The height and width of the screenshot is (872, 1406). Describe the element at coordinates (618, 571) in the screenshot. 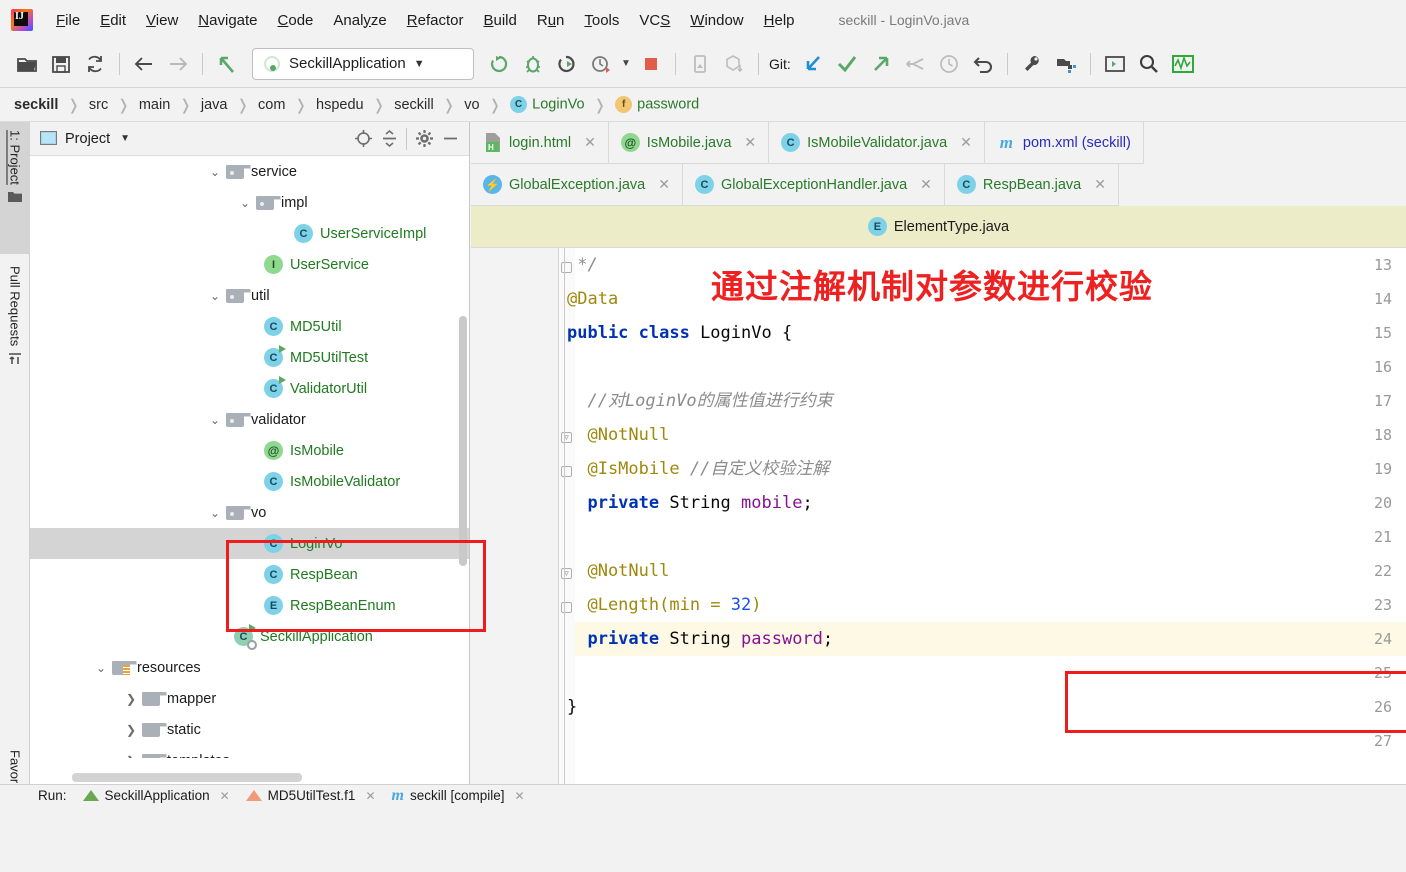

I see `code-line-22: @NotNull` at that location.